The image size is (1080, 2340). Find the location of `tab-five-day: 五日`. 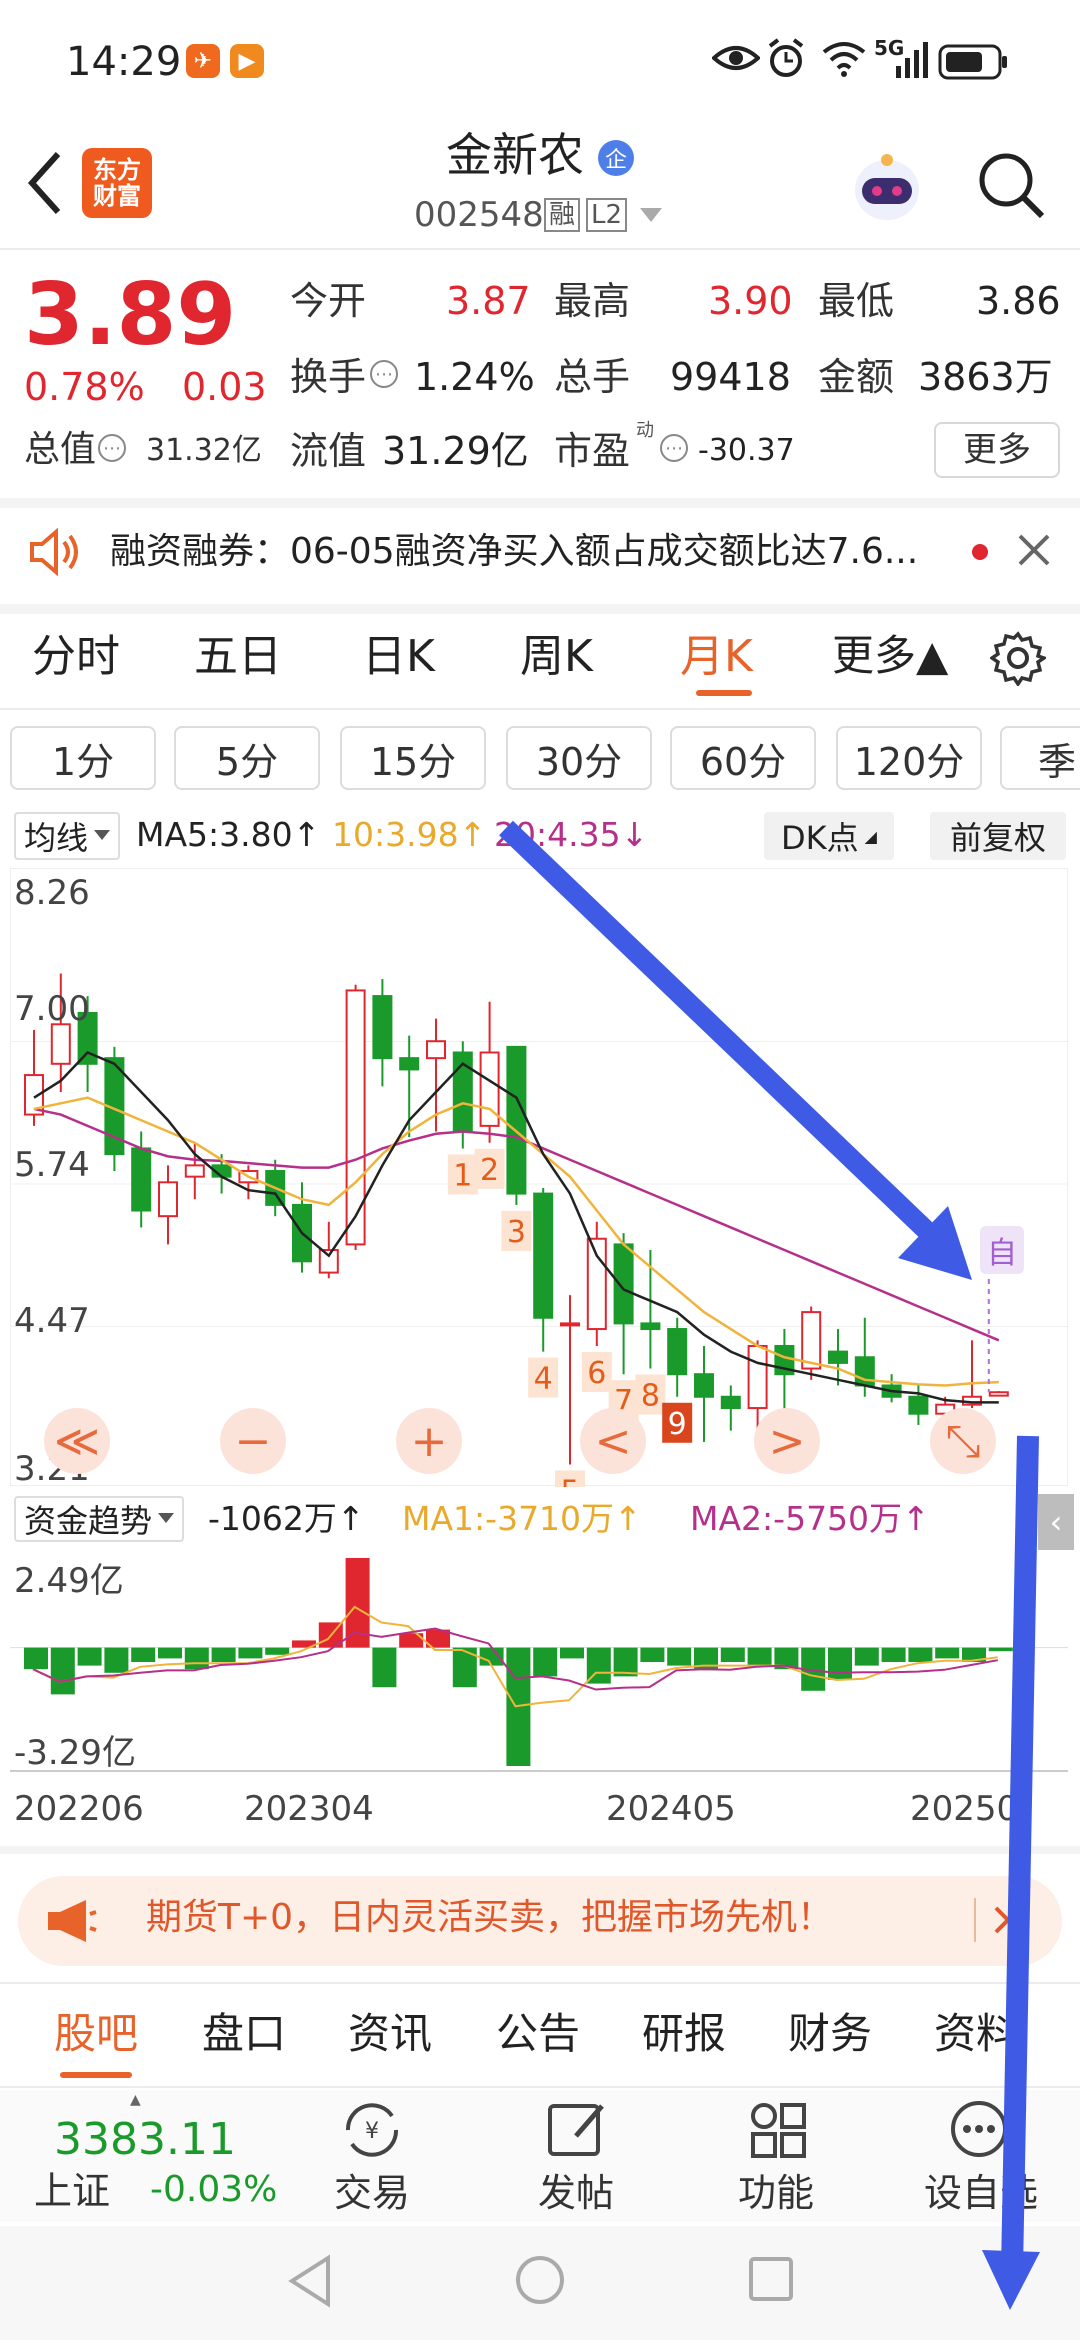

tab-five-day: 五日 is located at coordinates (238, 657).